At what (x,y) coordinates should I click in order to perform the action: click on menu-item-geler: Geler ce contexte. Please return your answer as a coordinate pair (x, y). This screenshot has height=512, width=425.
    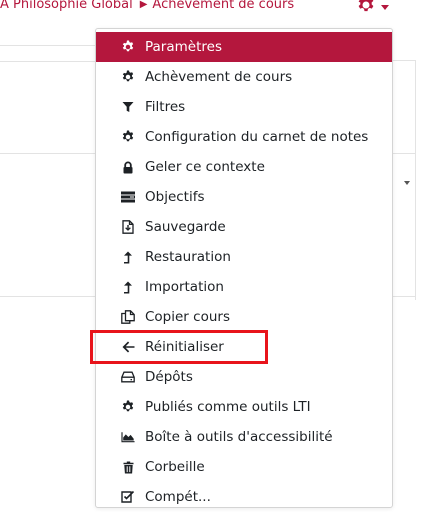
    Looking at the image, I should click on (244, 167).